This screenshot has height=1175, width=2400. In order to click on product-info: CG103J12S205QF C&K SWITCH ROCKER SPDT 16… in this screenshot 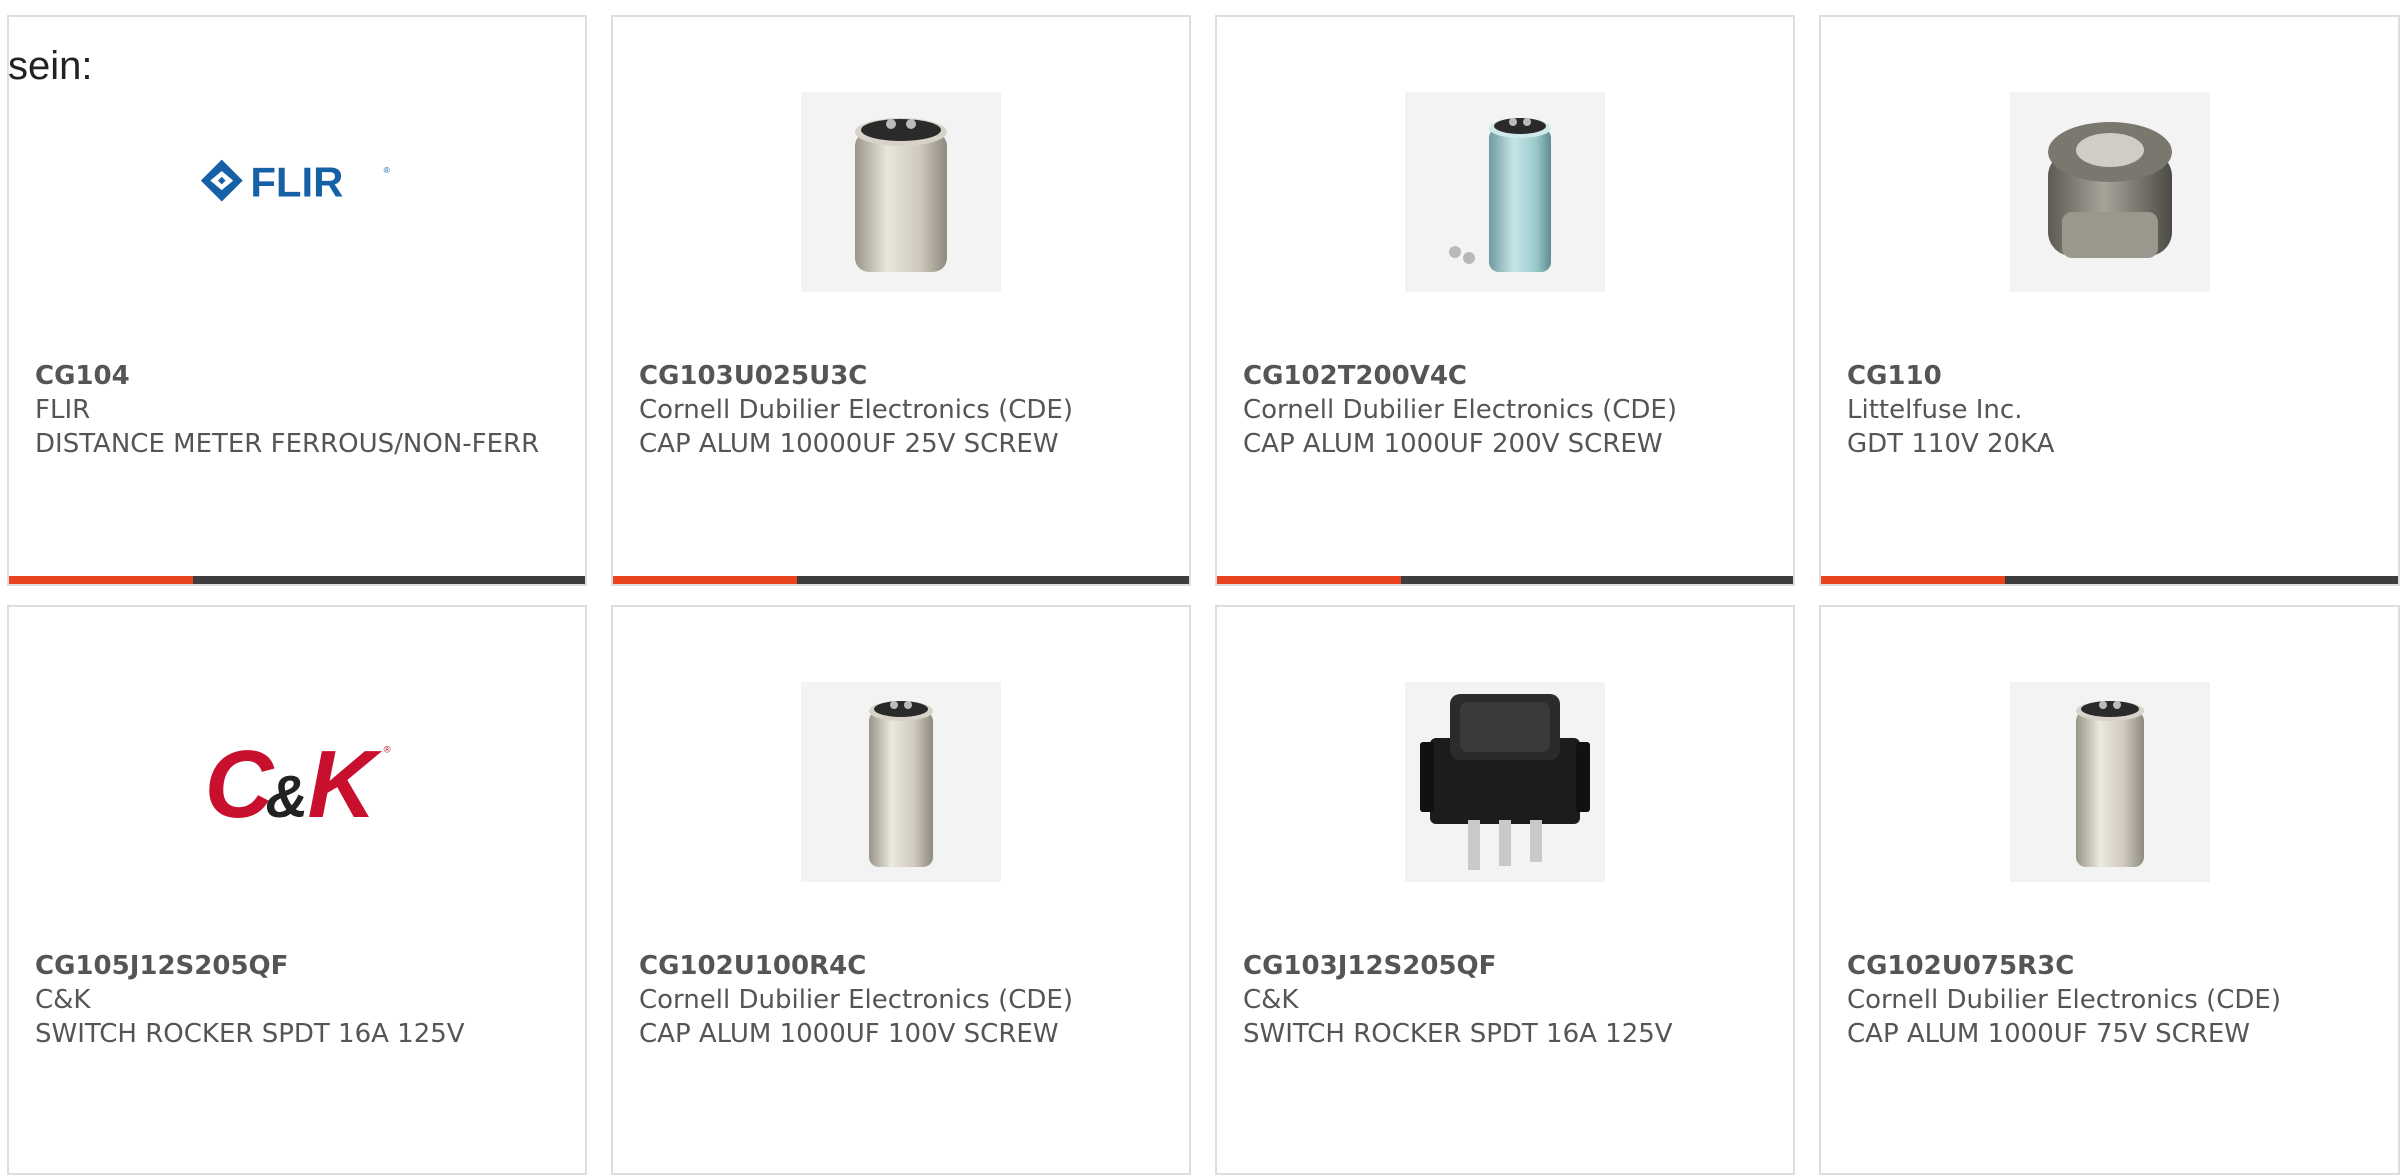, I will do `click(1510, 1000)`.